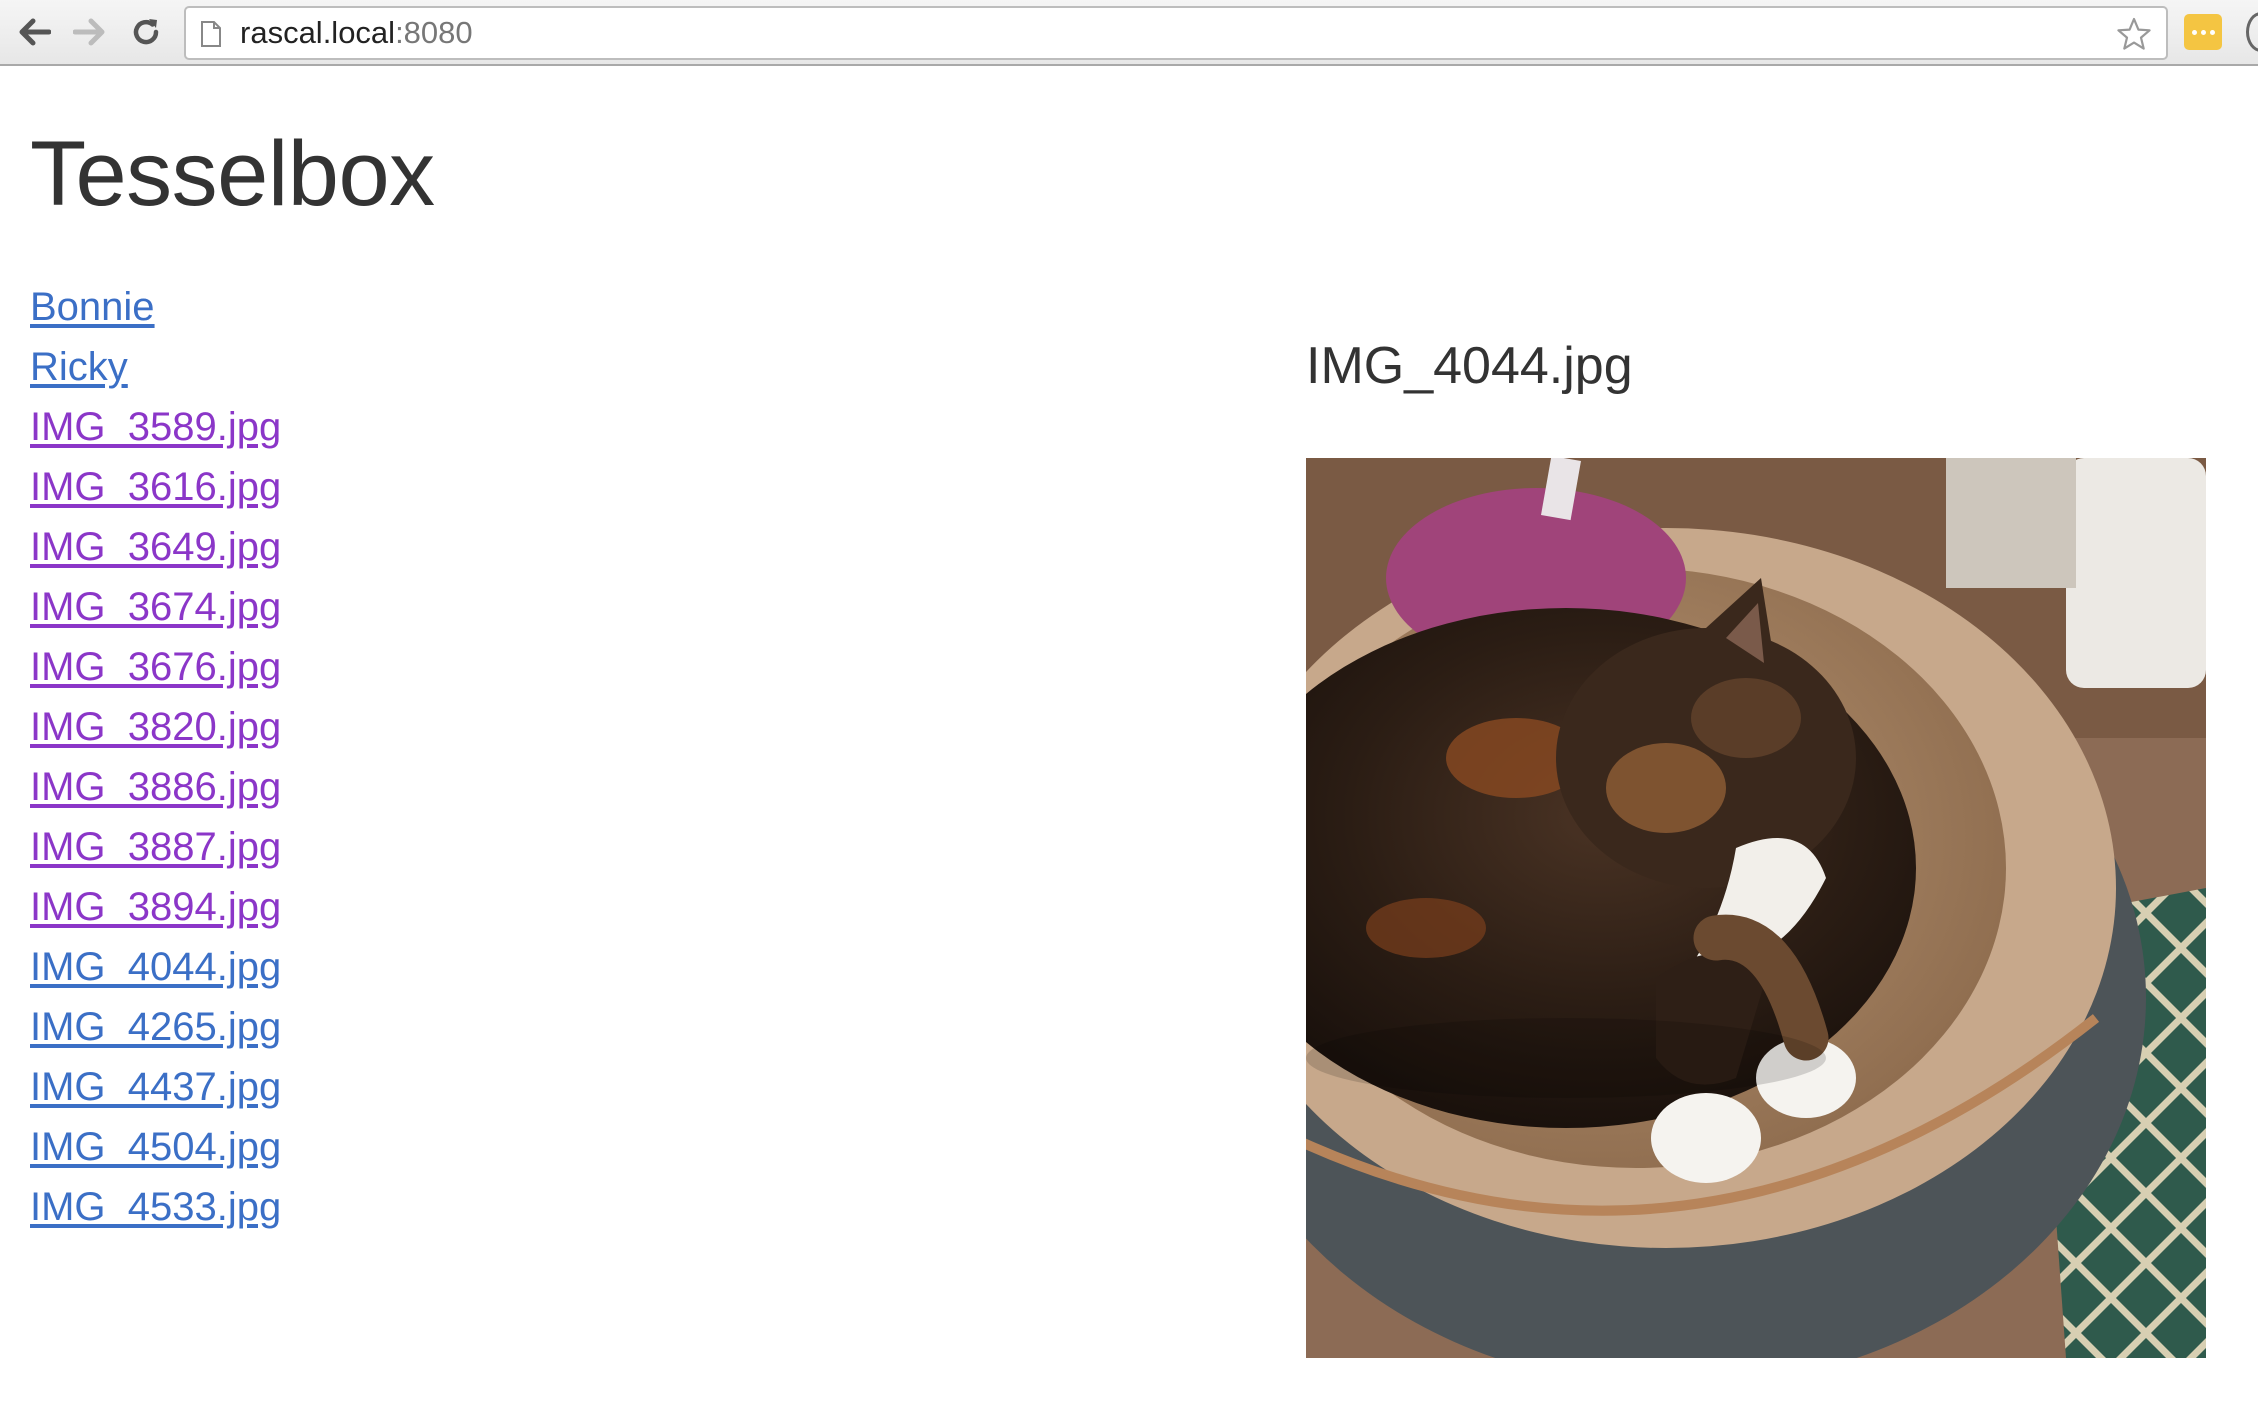  Describe the element at coordinates (155, 1087) in the screenshot. I see `file-link: IMG_4437.jpg` at that location.